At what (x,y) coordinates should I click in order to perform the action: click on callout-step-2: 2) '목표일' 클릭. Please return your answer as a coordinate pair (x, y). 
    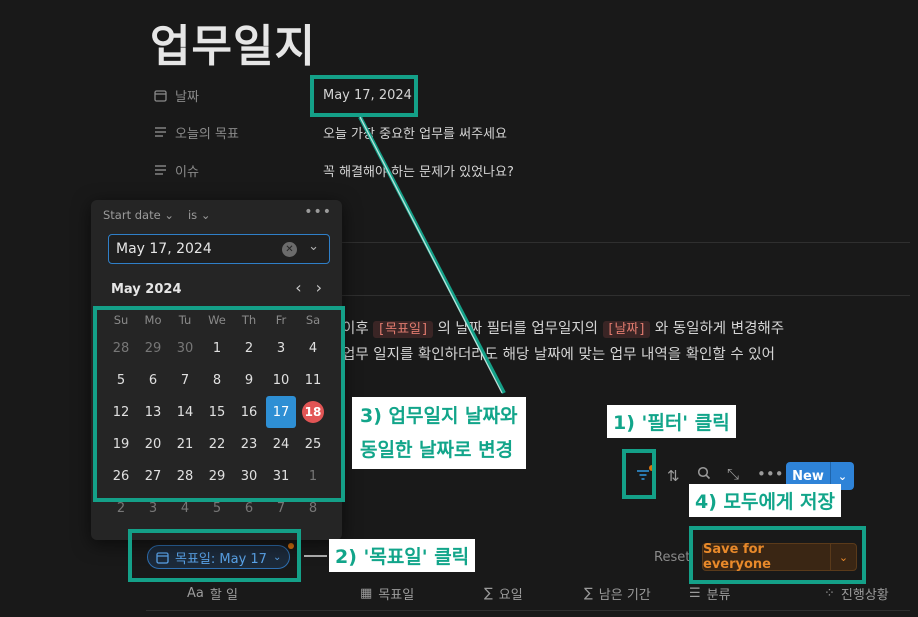
    Looking at the image, I should click on (402, 555).